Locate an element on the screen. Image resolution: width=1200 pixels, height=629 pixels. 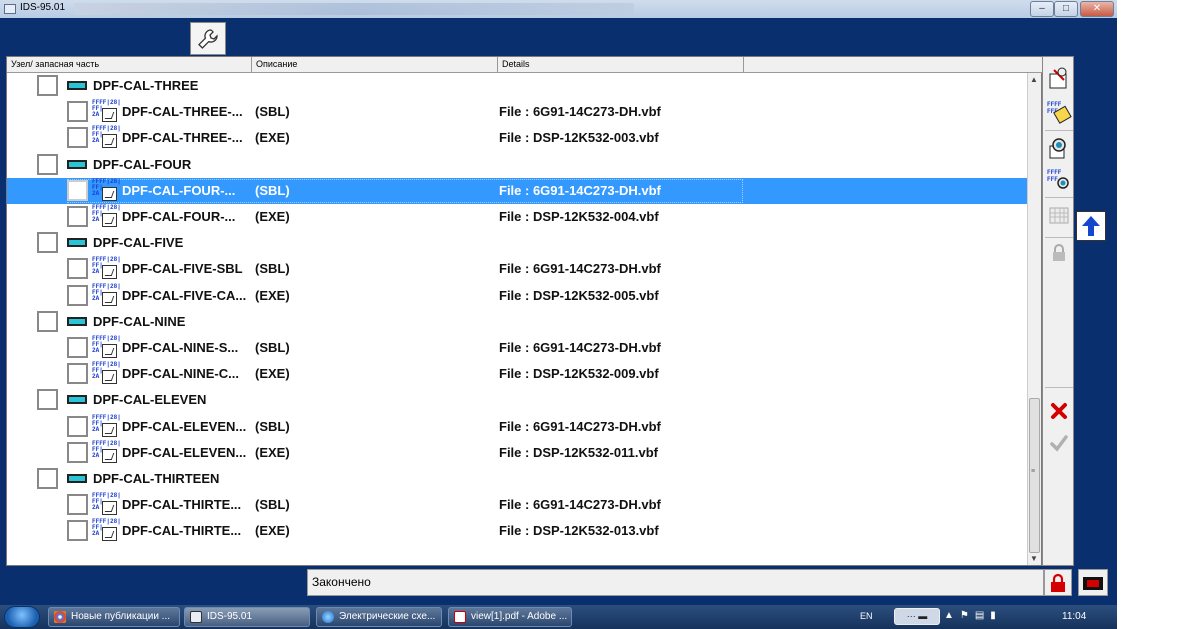
calendar-button is located at coordinates (1059, 215).